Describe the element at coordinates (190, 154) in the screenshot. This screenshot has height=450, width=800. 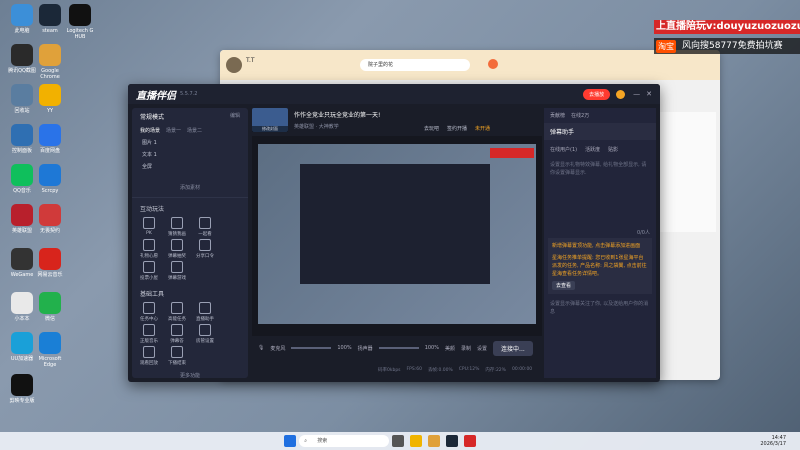
I see `source-item: 文本 1` at that location.